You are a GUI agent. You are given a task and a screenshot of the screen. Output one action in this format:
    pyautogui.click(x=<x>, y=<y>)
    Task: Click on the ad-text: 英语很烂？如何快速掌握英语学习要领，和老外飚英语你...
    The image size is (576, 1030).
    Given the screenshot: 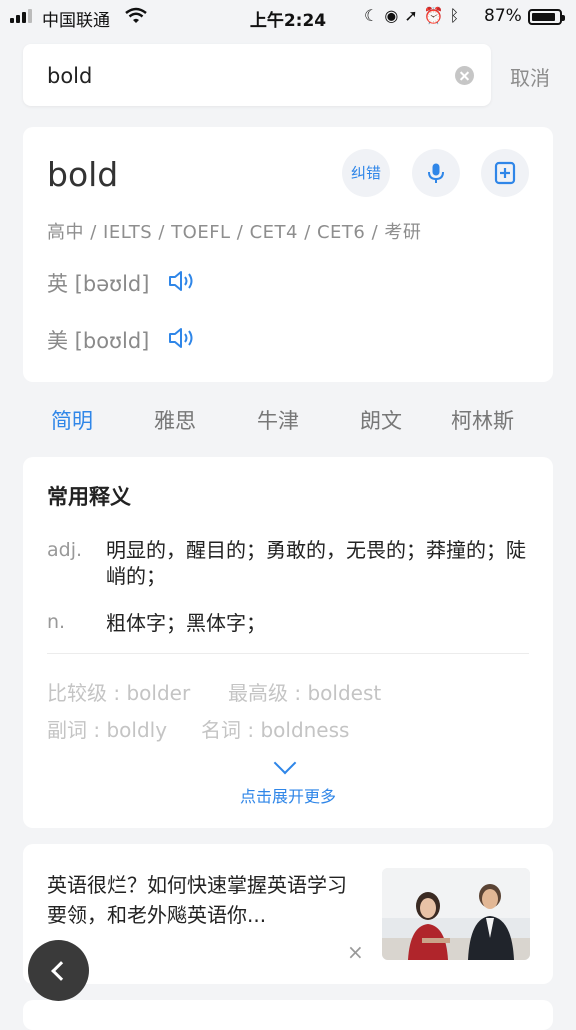 What is the action you would take?
    pyautogui.click(x=205, y=900)
    